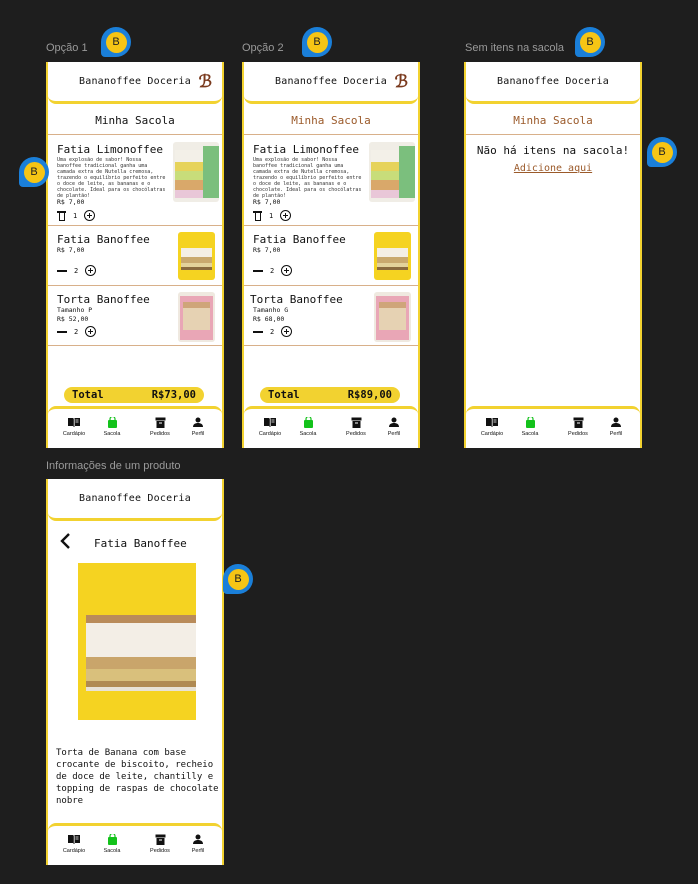 The width and height of the screenshot is (698, 884). I want to click on total-label: Total, so click(88, 395).